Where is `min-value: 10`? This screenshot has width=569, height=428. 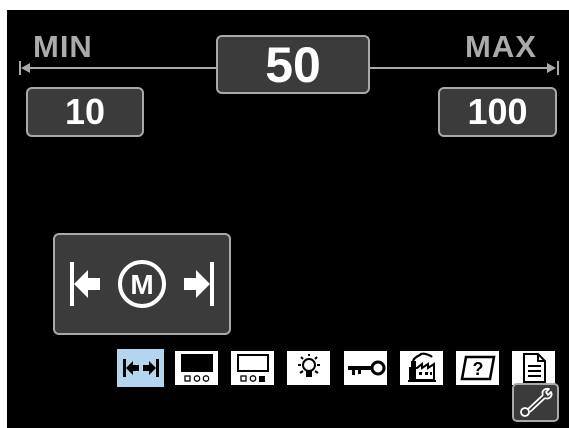
min-value: 10 is located at coordinates (85, 112).